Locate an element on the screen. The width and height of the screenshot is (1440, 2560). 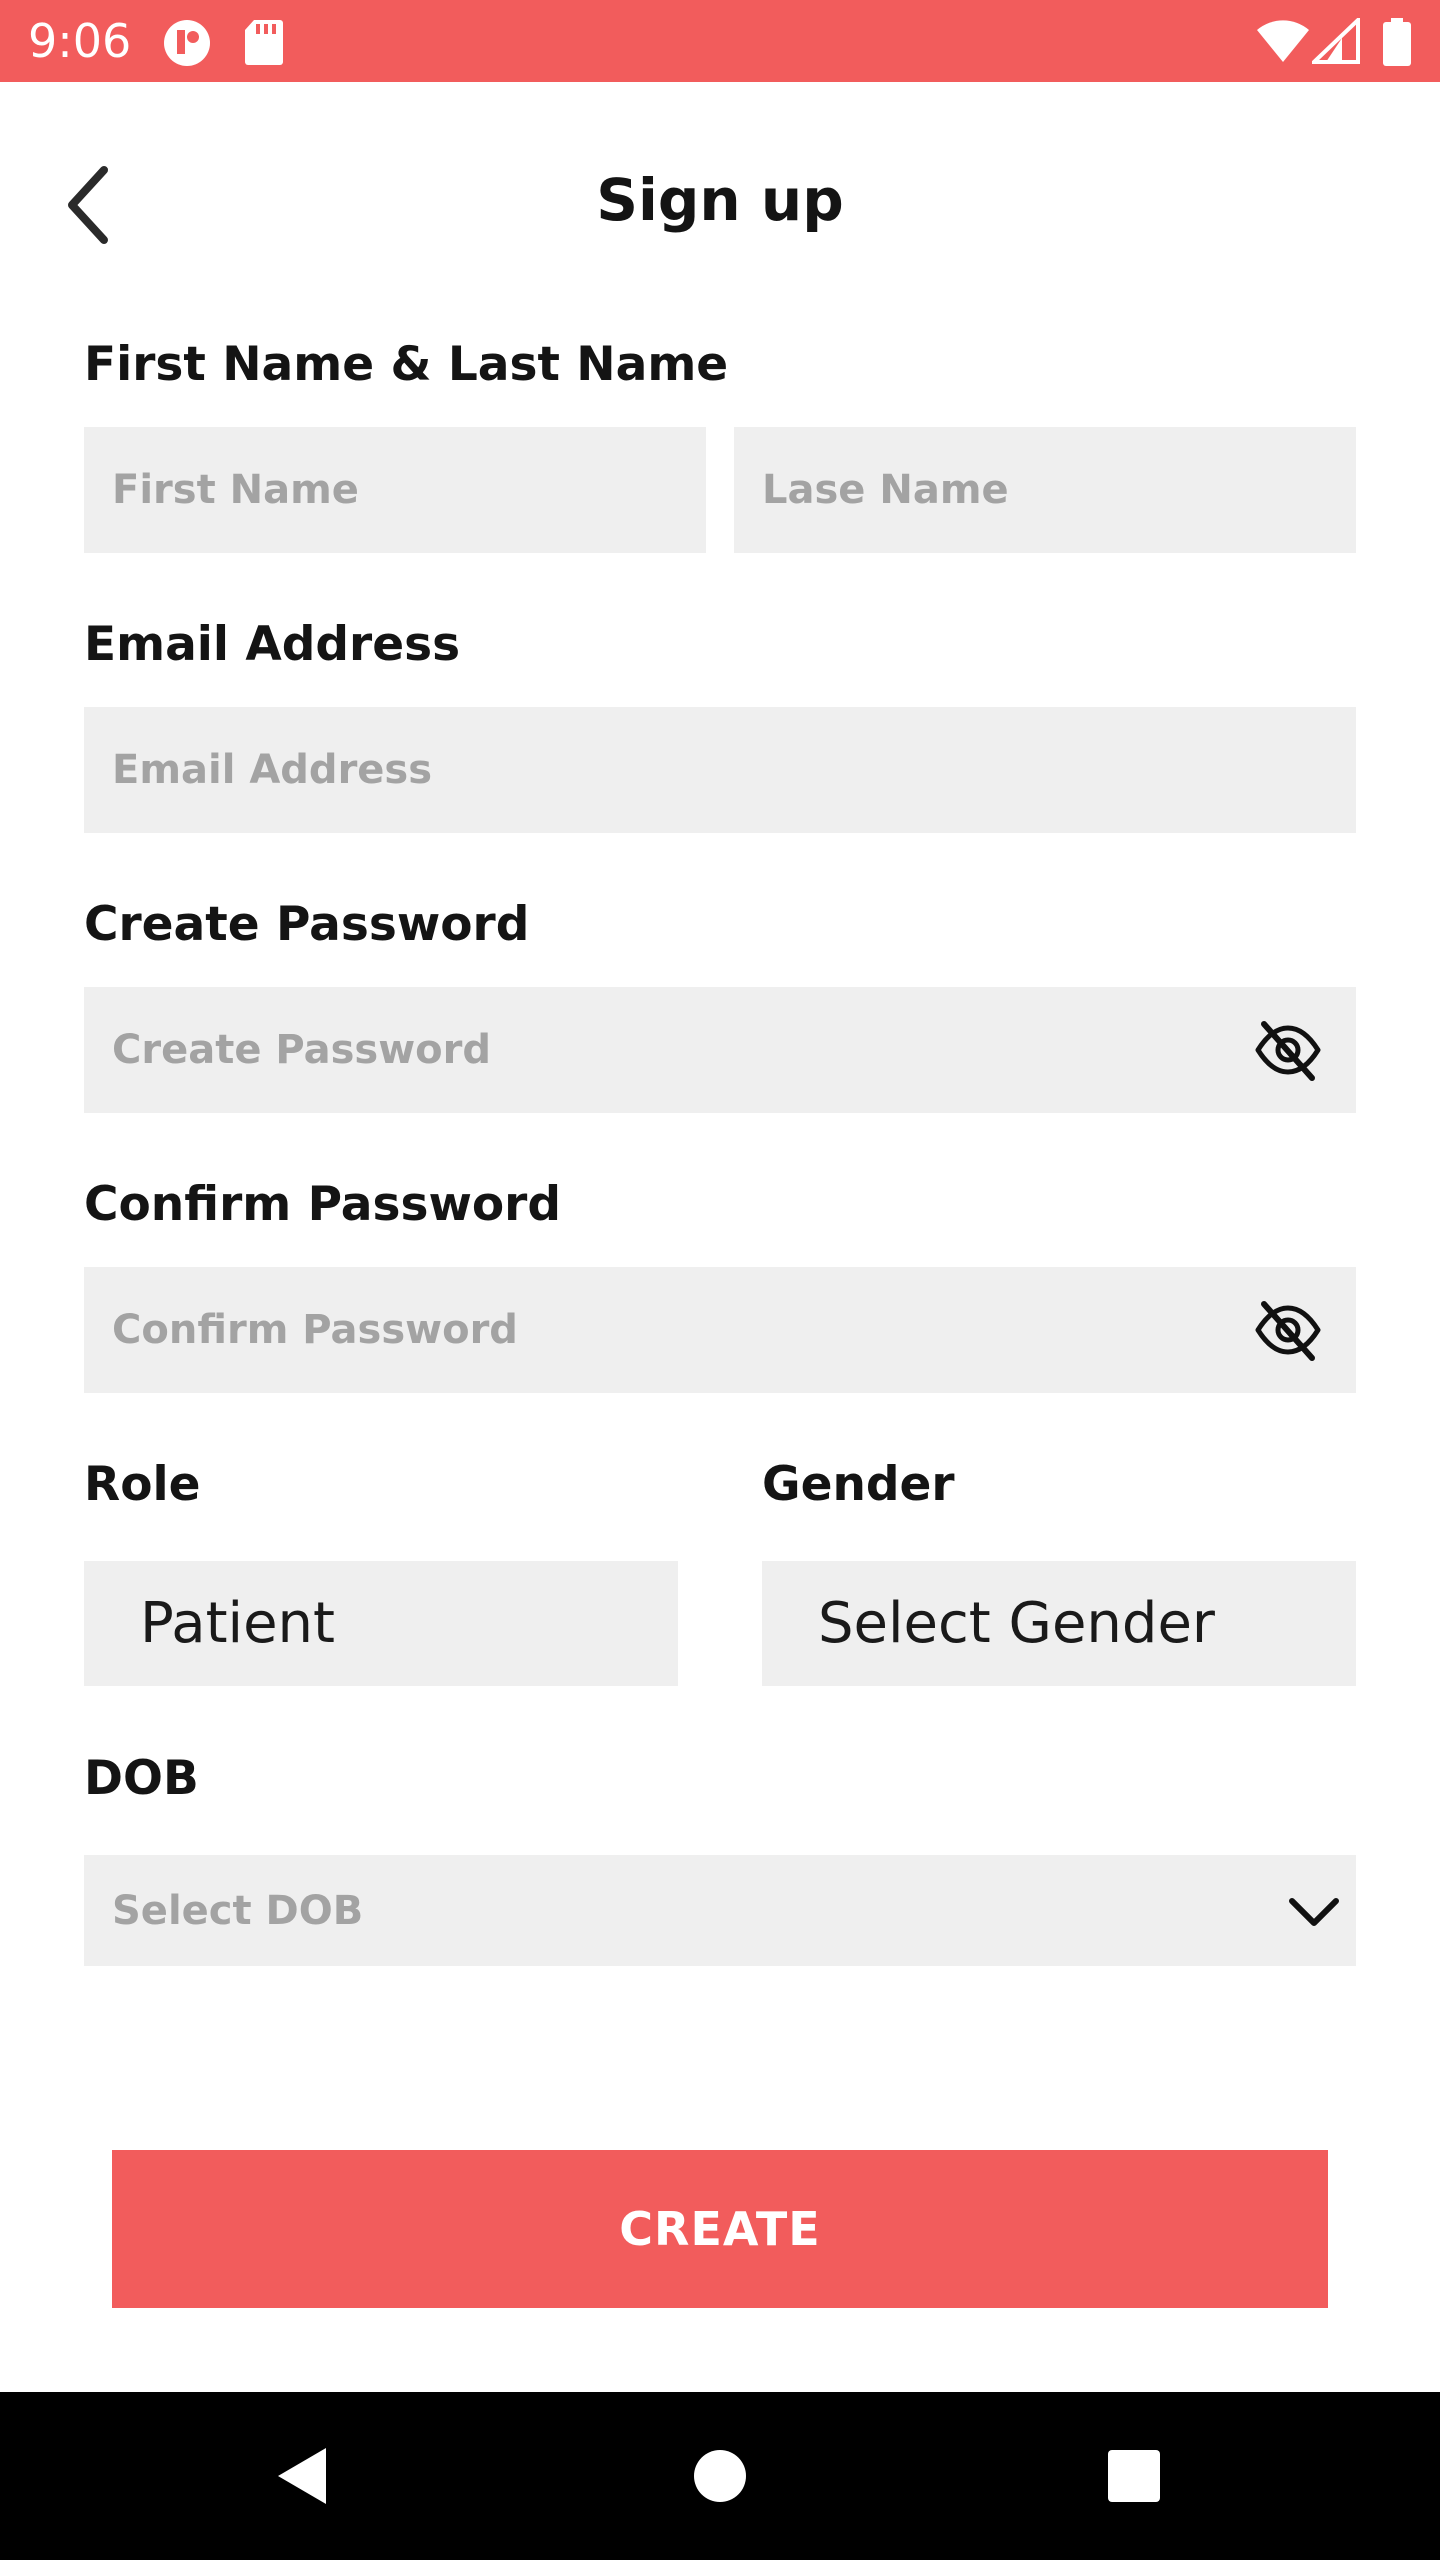
email-input is located at coordinates (720, 770).